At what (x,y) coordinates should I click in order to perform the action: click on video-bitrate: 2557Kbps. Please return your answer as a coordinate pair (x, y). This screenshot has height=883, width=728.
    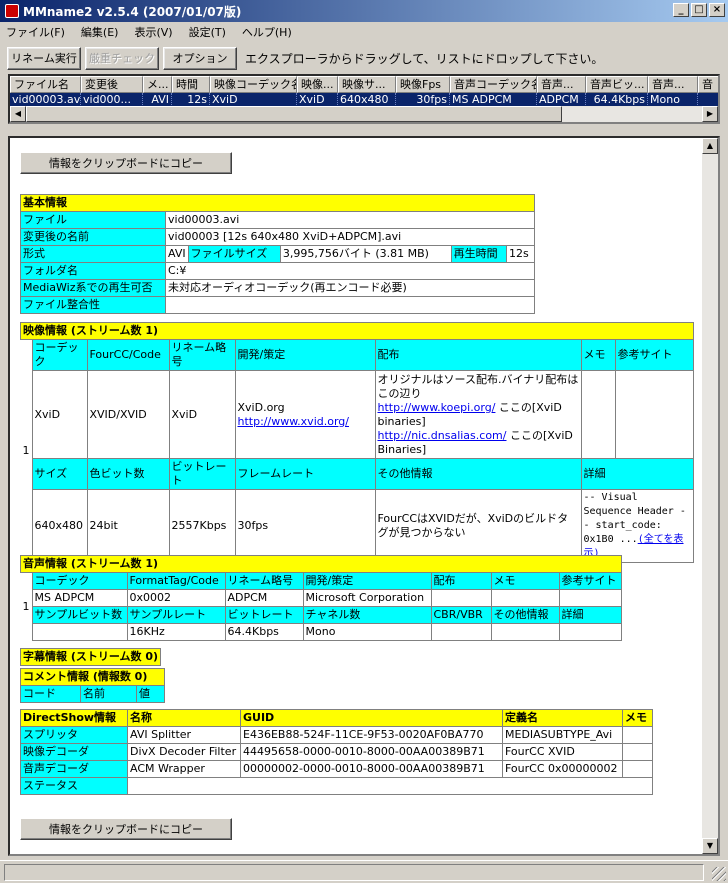
    Looking at the image, I should click on (202, 526).